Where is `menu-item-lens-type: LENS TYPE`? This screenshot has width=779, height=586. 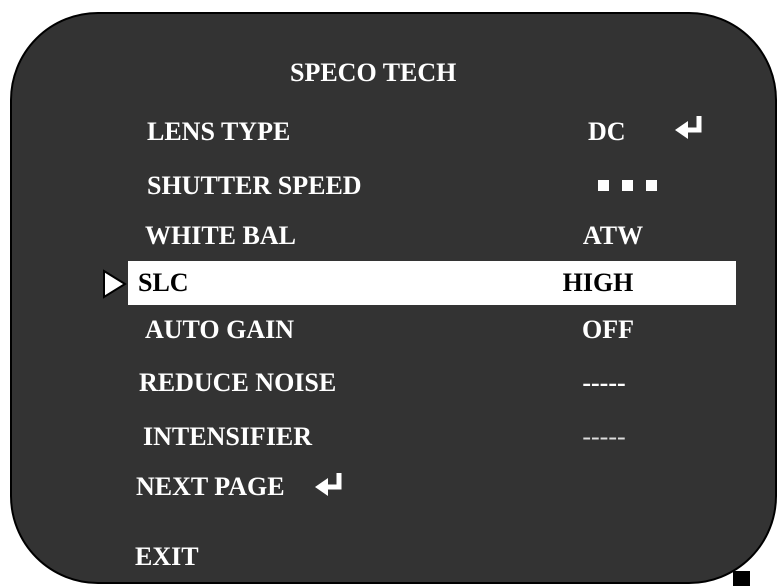 menu-item-lens-type: LENS TYPE is located at coordinates (218, 132).